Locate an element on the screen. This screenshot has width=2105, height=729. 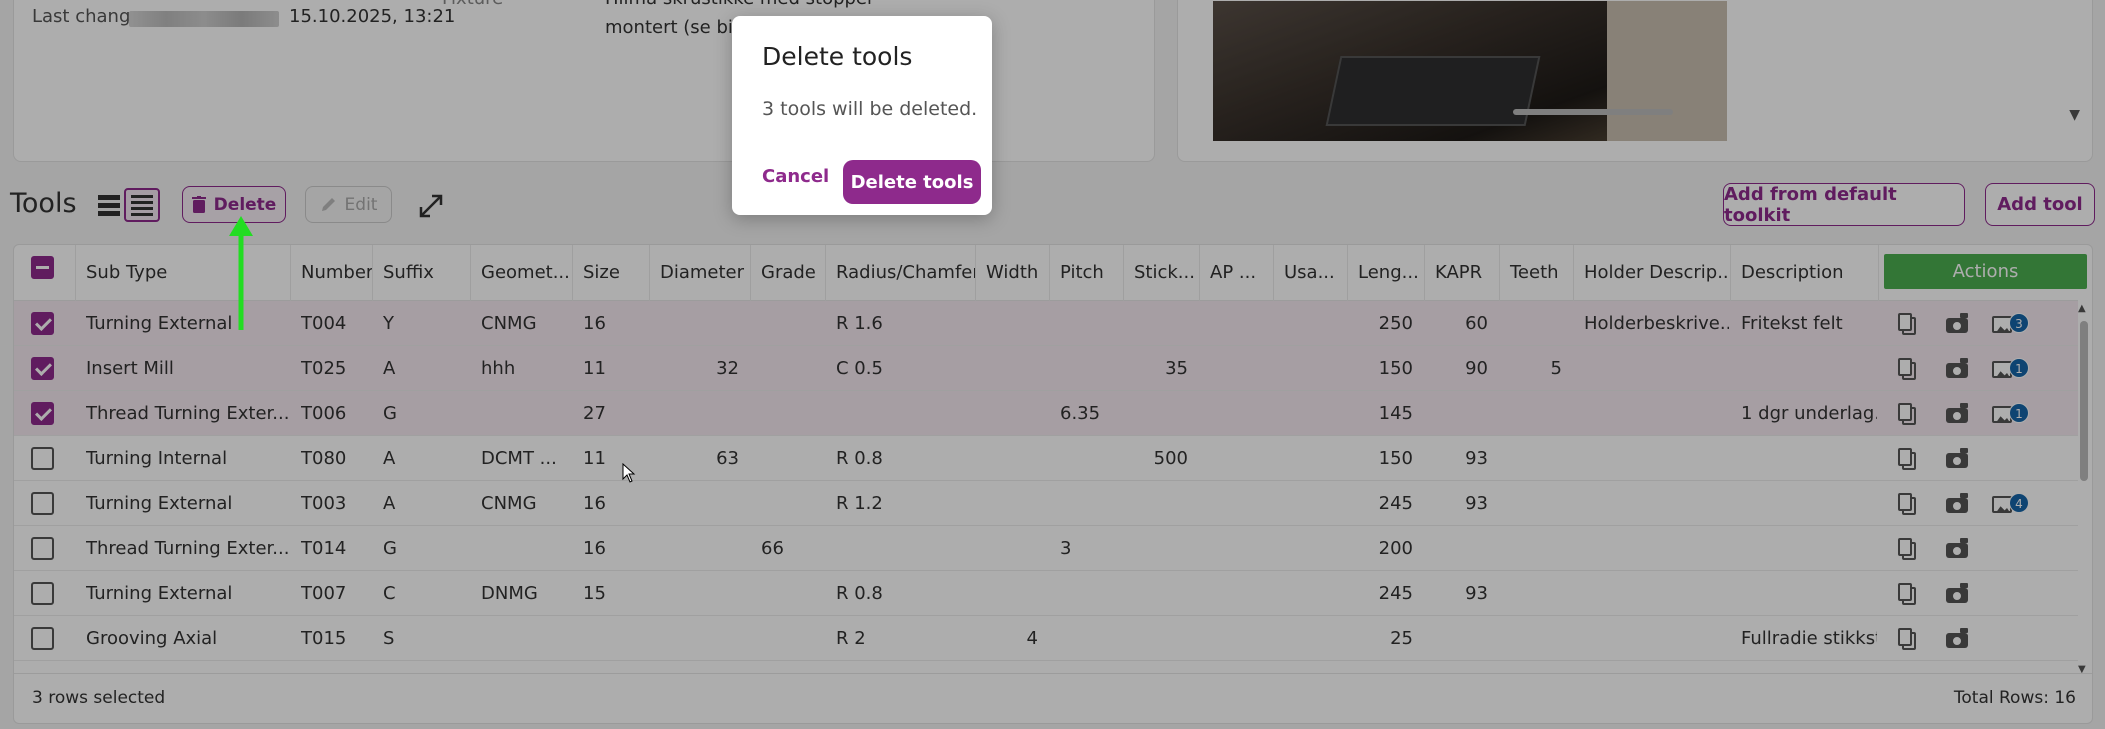
annotation-arrow-icon is located at coordinates (241, 273).